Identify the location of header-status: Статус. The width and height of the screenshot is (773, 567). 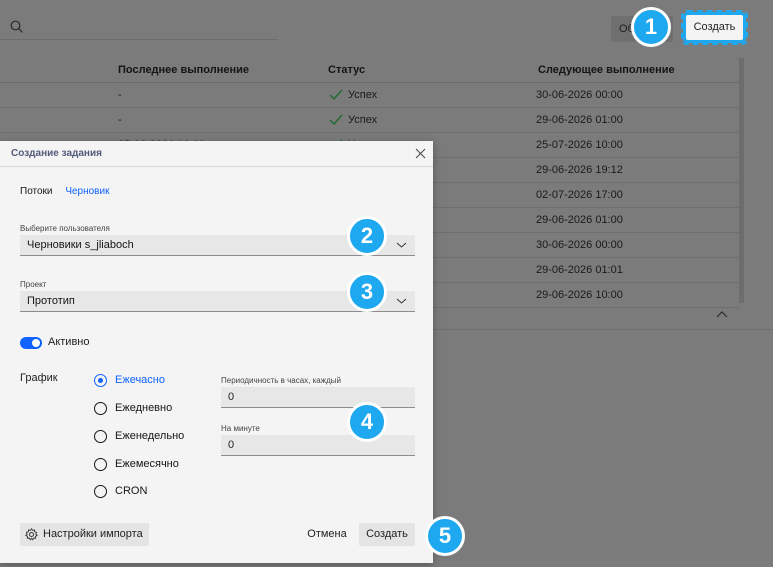
(347, 70).